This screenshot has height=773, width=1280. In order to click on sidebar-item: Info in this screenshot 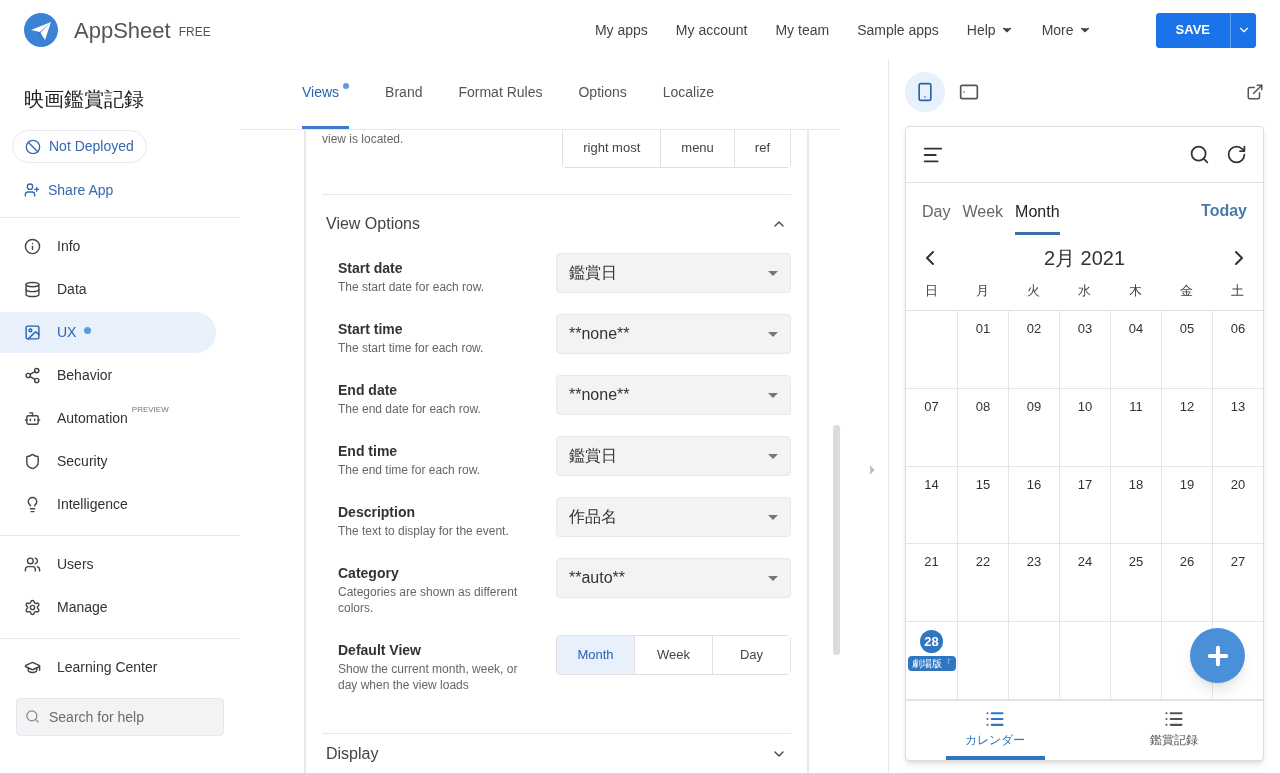, I will do `click(108, 246)`.